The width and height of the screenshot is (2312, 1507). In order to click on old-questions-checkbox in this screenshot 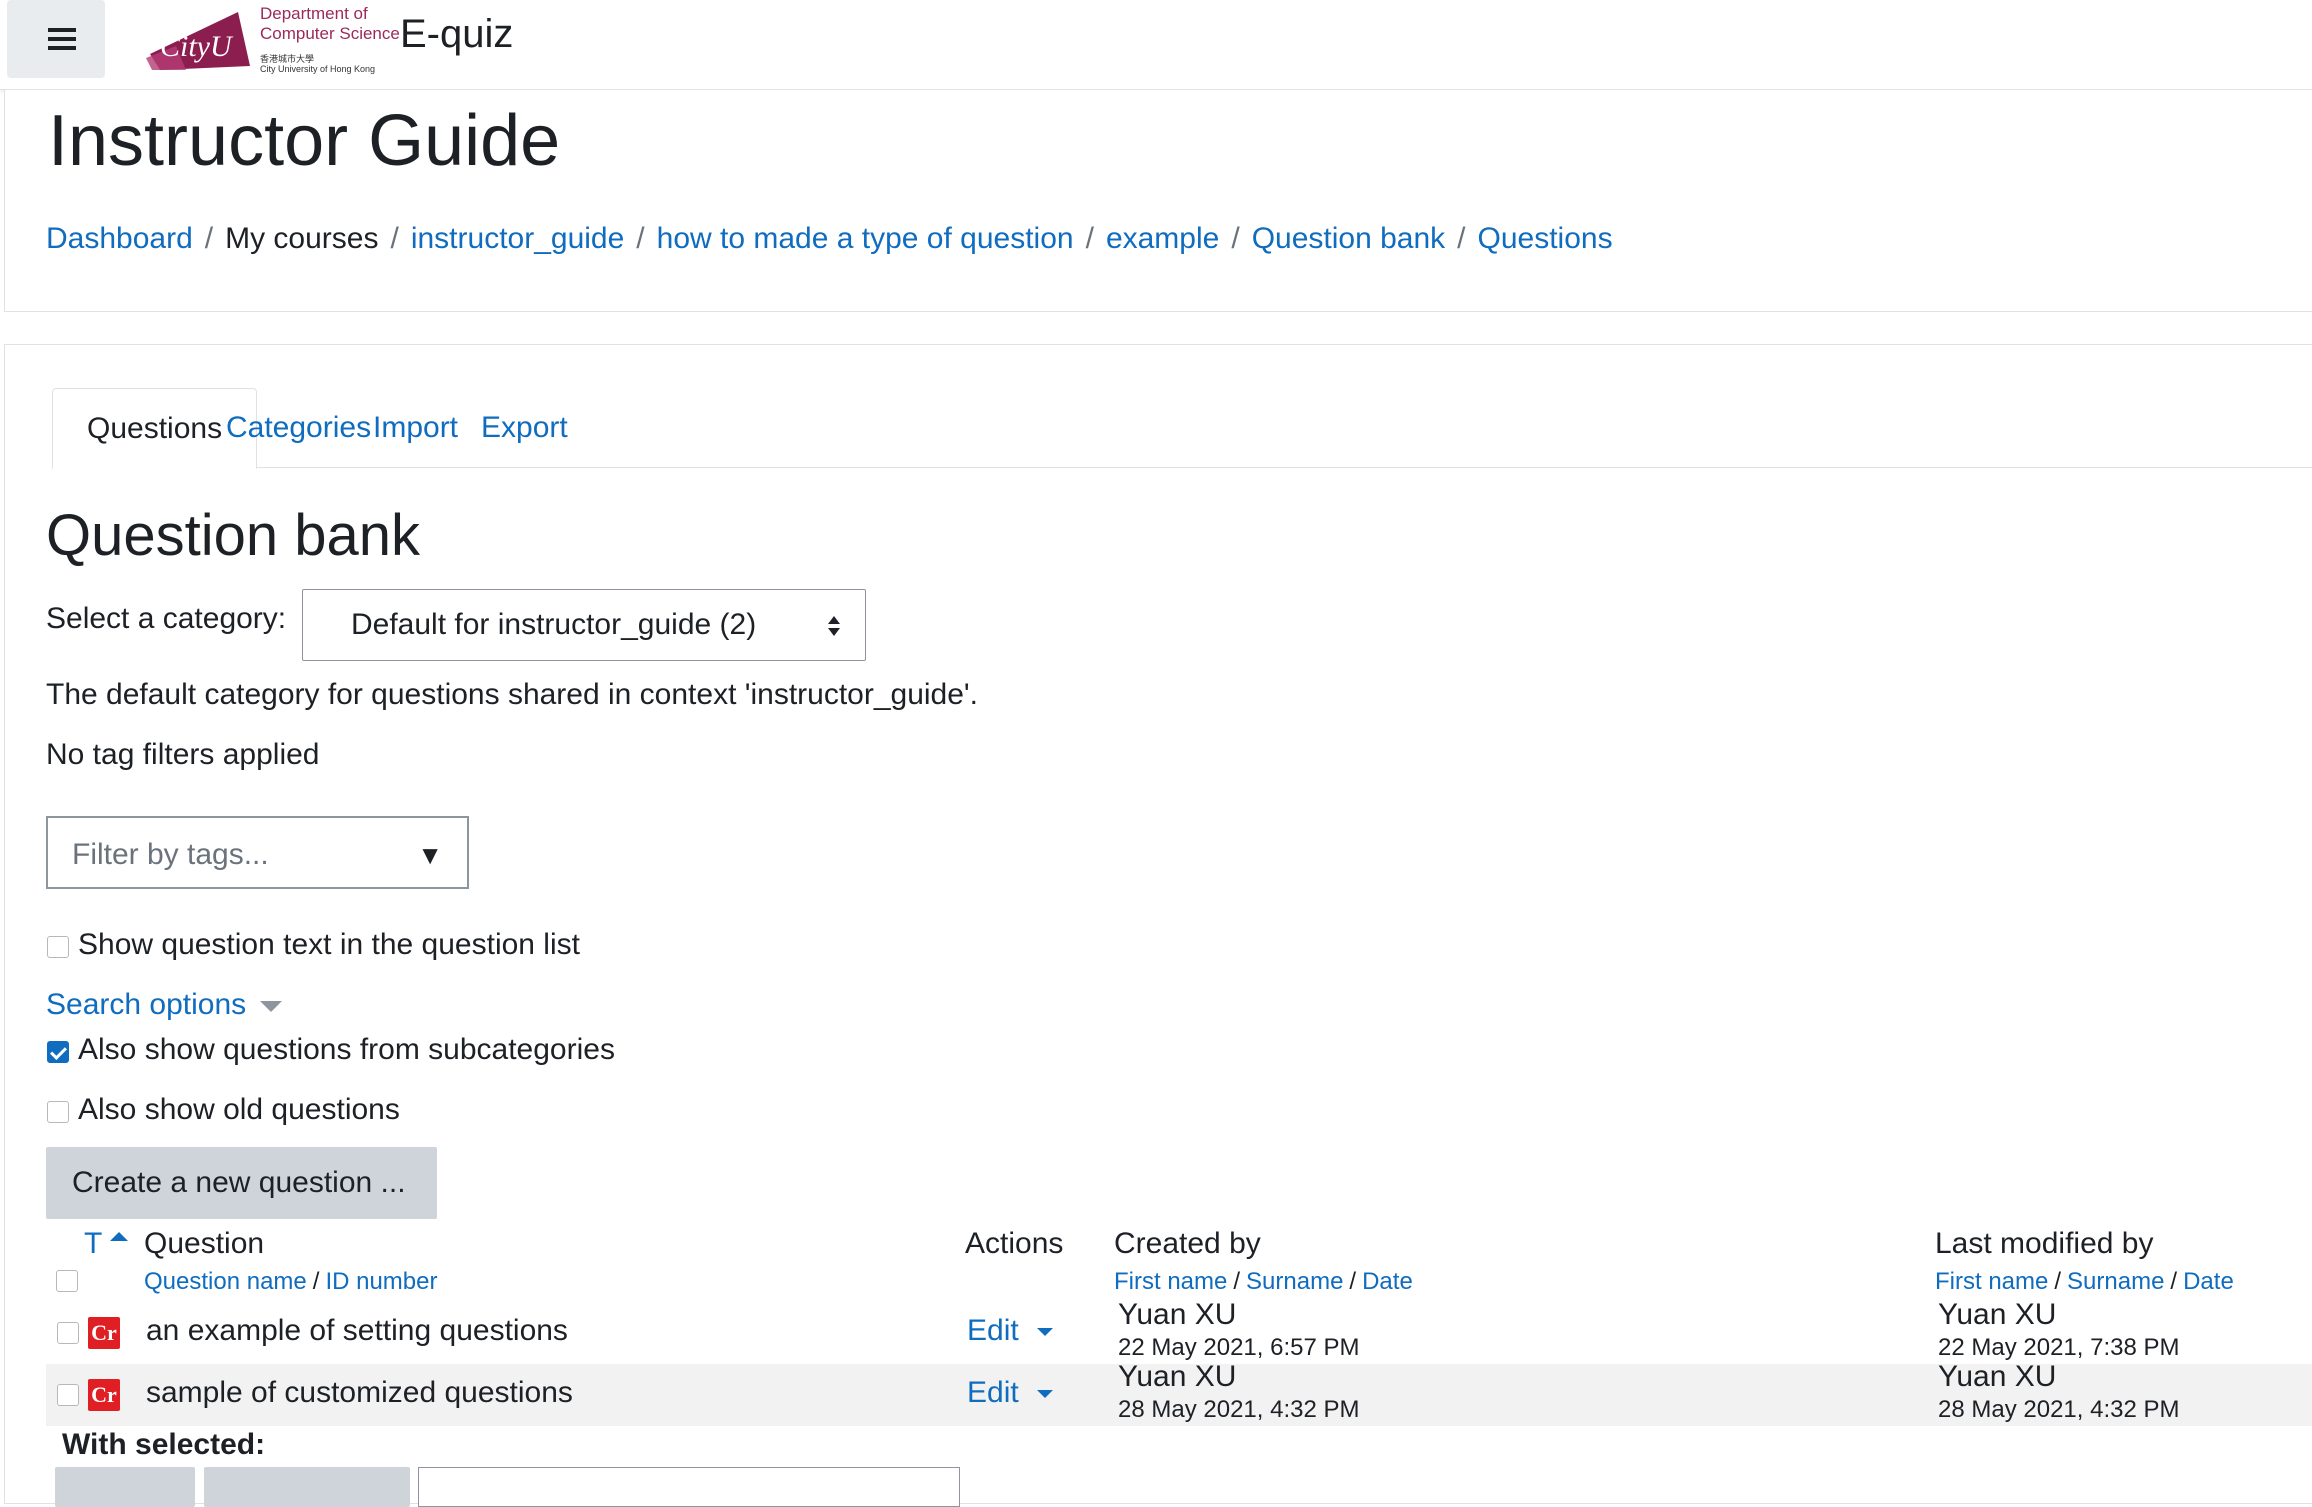, I will do `click(58, 1112)`.